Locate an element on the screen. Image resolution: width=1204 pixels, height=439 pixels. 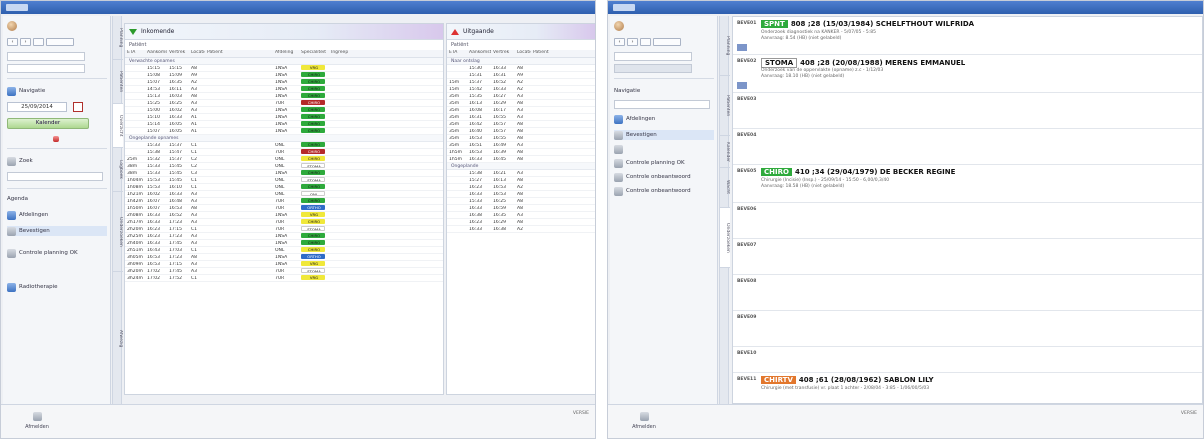
vtab-kalender: Kalender is located at coordinates (725, 152).